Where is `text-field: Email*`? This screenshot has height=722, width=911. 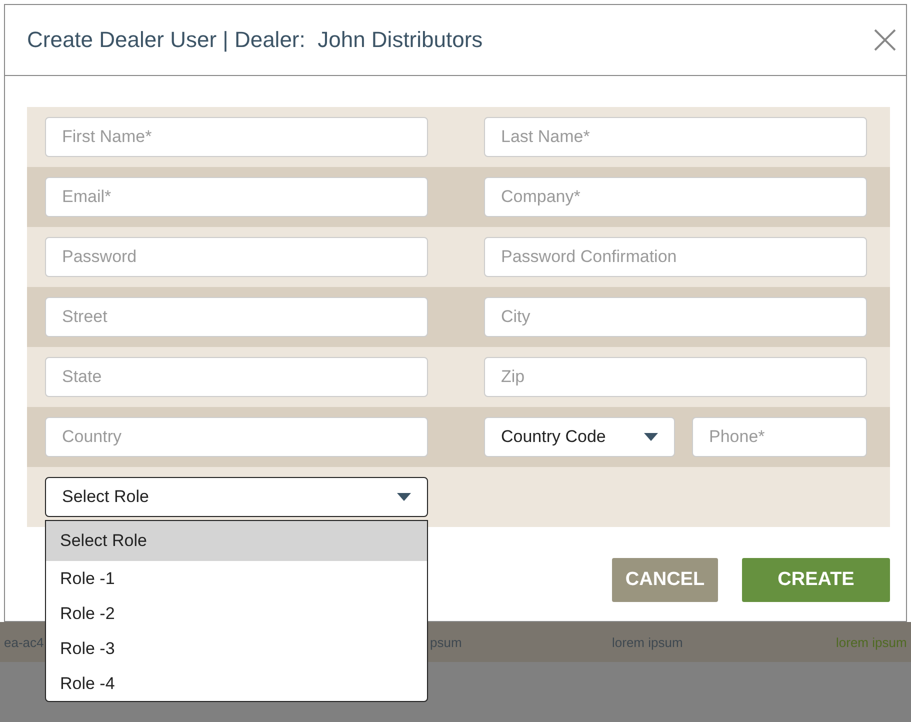 text-field: Email* is located at coordinates (236, 197).